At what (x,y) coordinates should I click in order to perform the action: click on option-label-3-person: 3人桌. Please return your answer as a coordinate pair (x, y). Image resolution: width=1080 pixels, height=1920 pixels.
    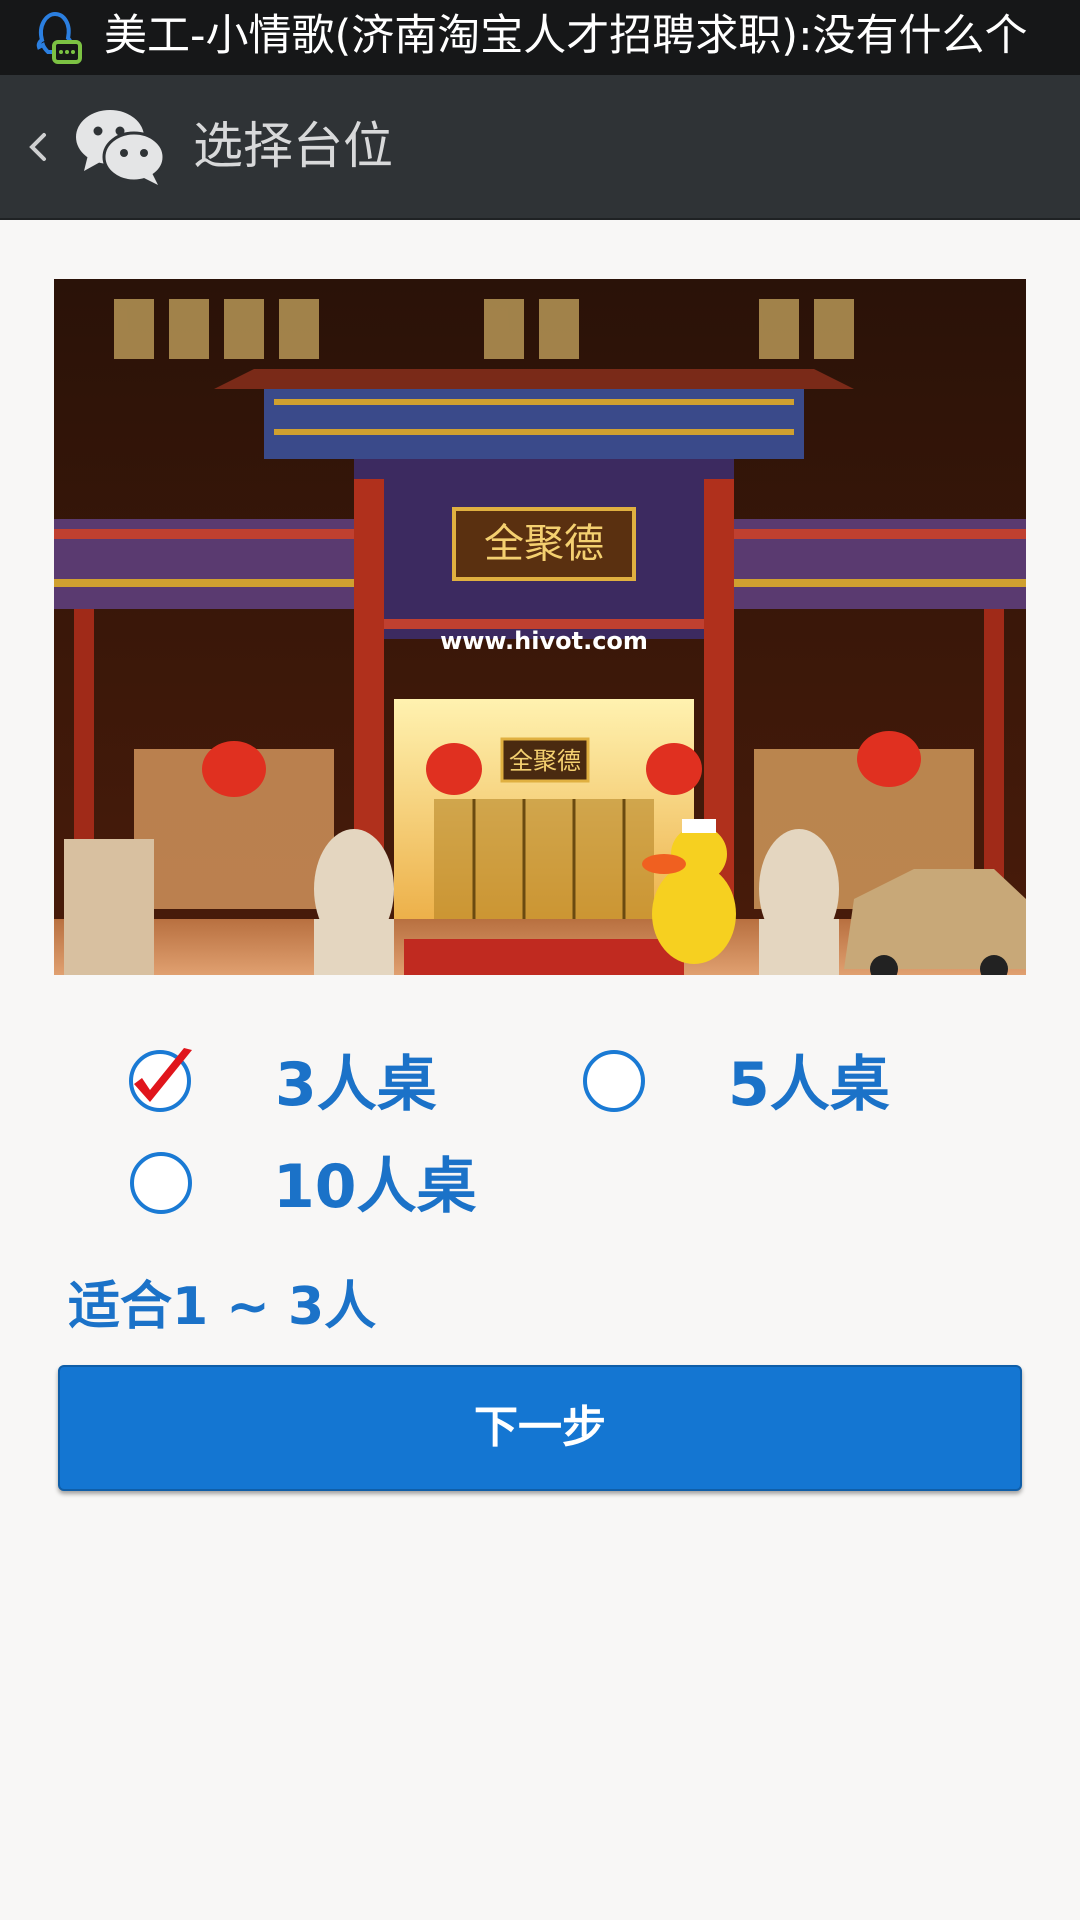
    Looking at the image, I should click on (356, 1085).